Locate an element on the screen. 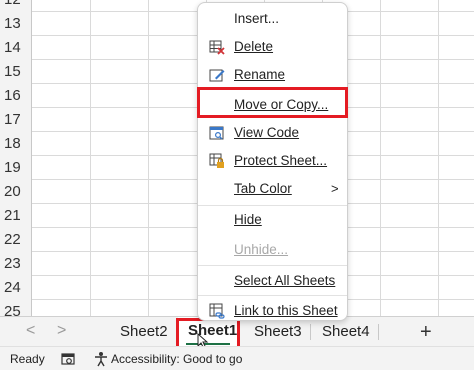  menu-item-tab-color: Tab Color > is located at coordinates (272, 189).